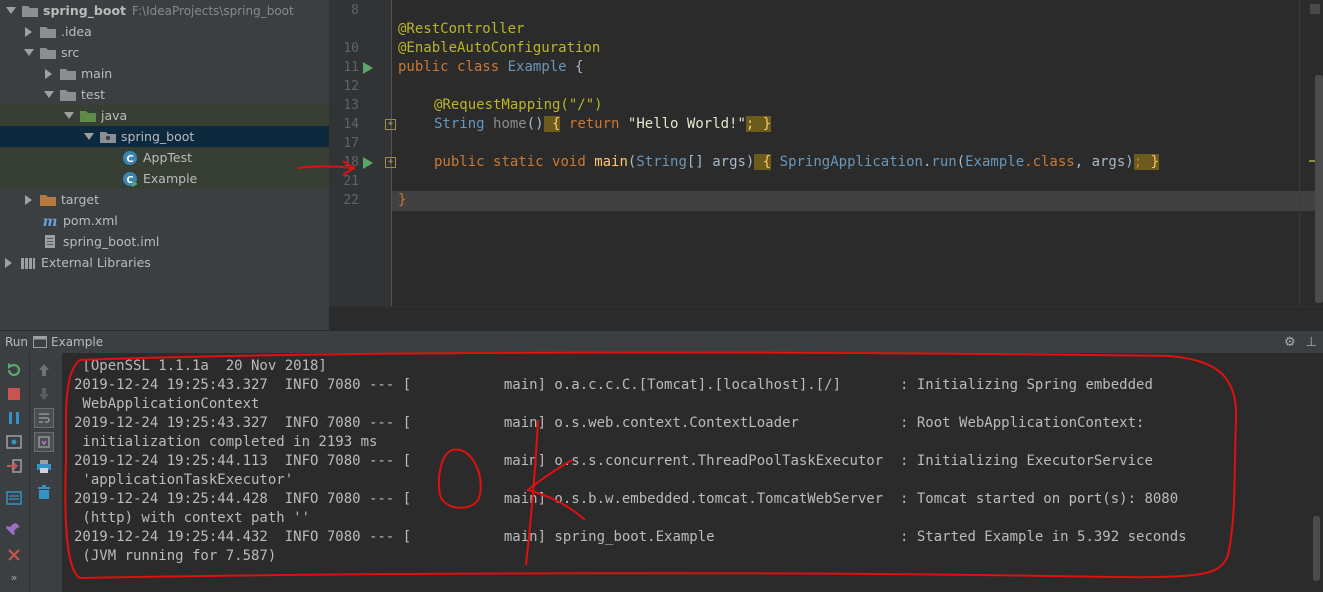  I want to click on tree-item-label: src, so click(70, 52).